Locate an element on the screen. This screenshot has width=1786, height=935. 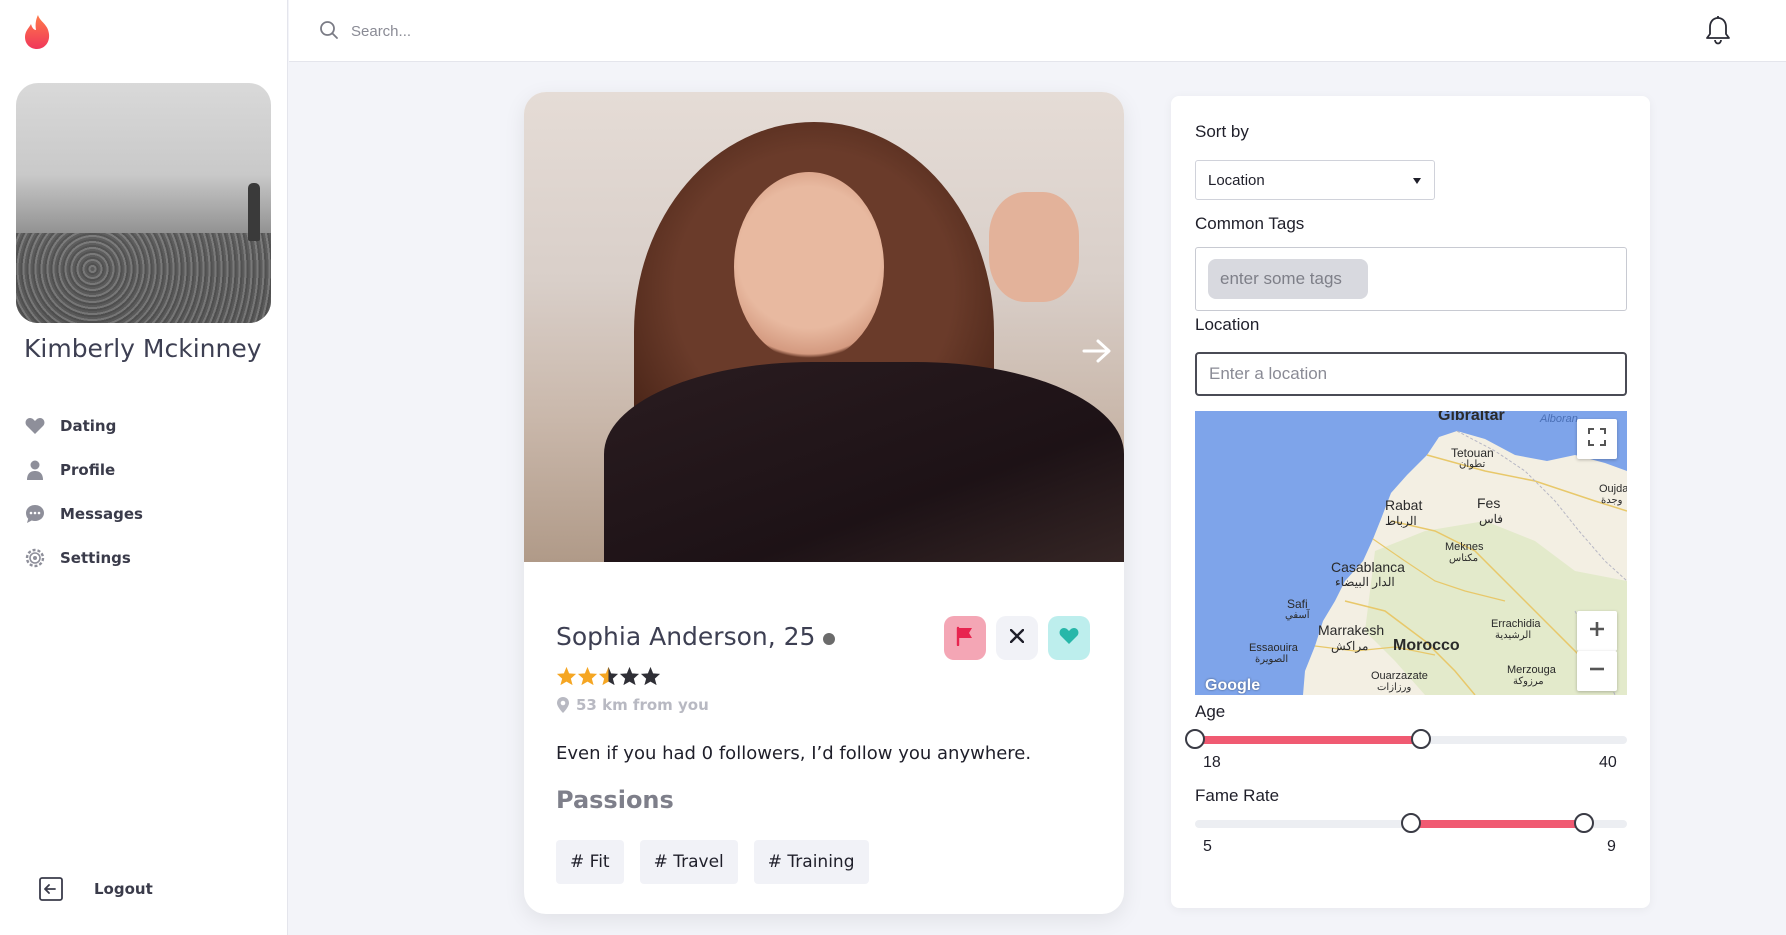
passion-tag: # Fit is located at coordinates (590, 862).